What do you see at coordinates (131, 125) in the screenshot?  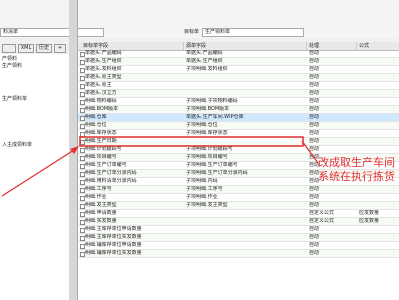 I see `cell-target: 明细.仓位` at bounding box center [131, 125].